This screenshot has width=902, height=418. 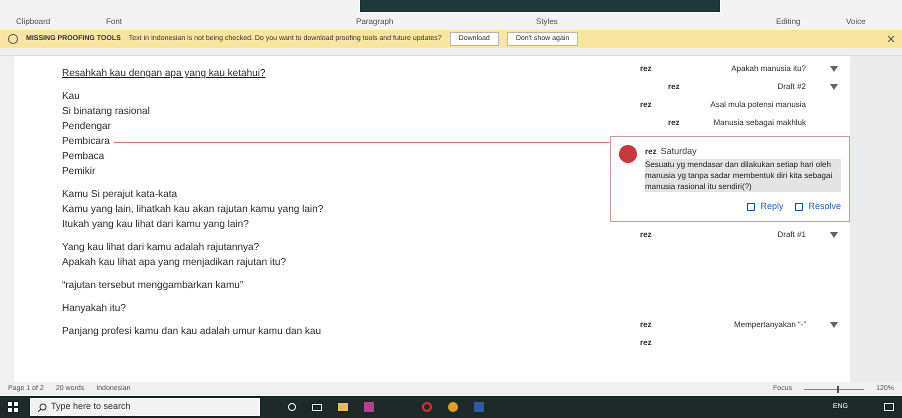 What do you see at coordinates (42, 407) in the screenshot?
I see `search-icon` at bounding box center [42, 407].